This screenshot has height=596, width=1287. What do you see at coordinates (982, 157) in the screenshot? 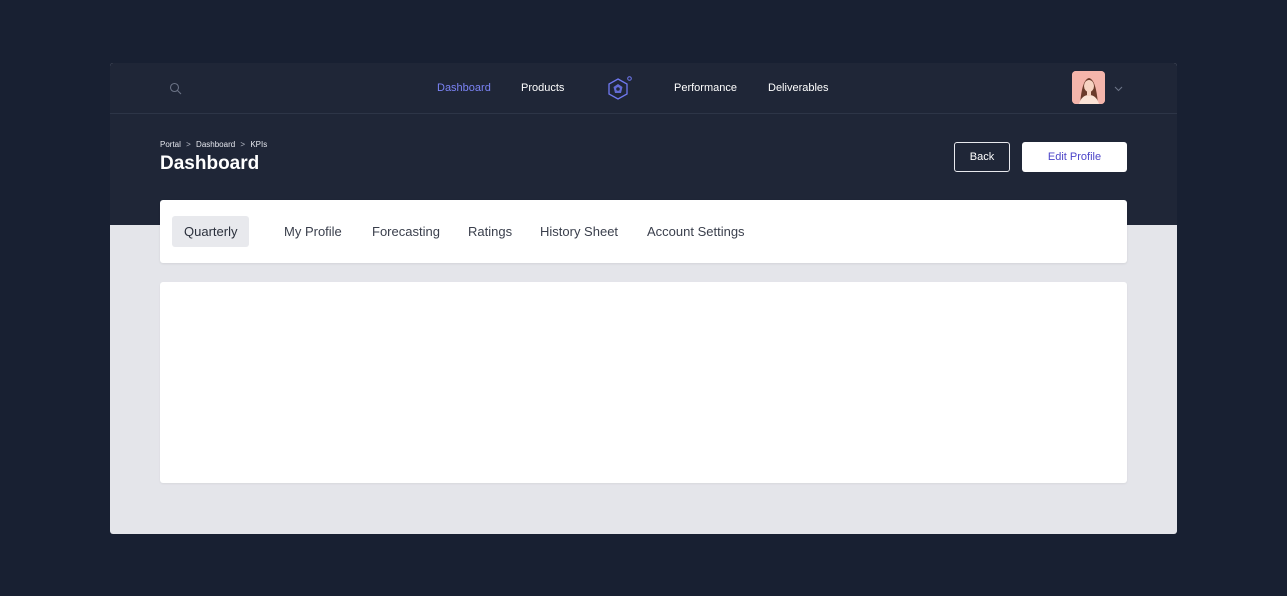
I see `back-button: Back` at bounding box center [982, 157].